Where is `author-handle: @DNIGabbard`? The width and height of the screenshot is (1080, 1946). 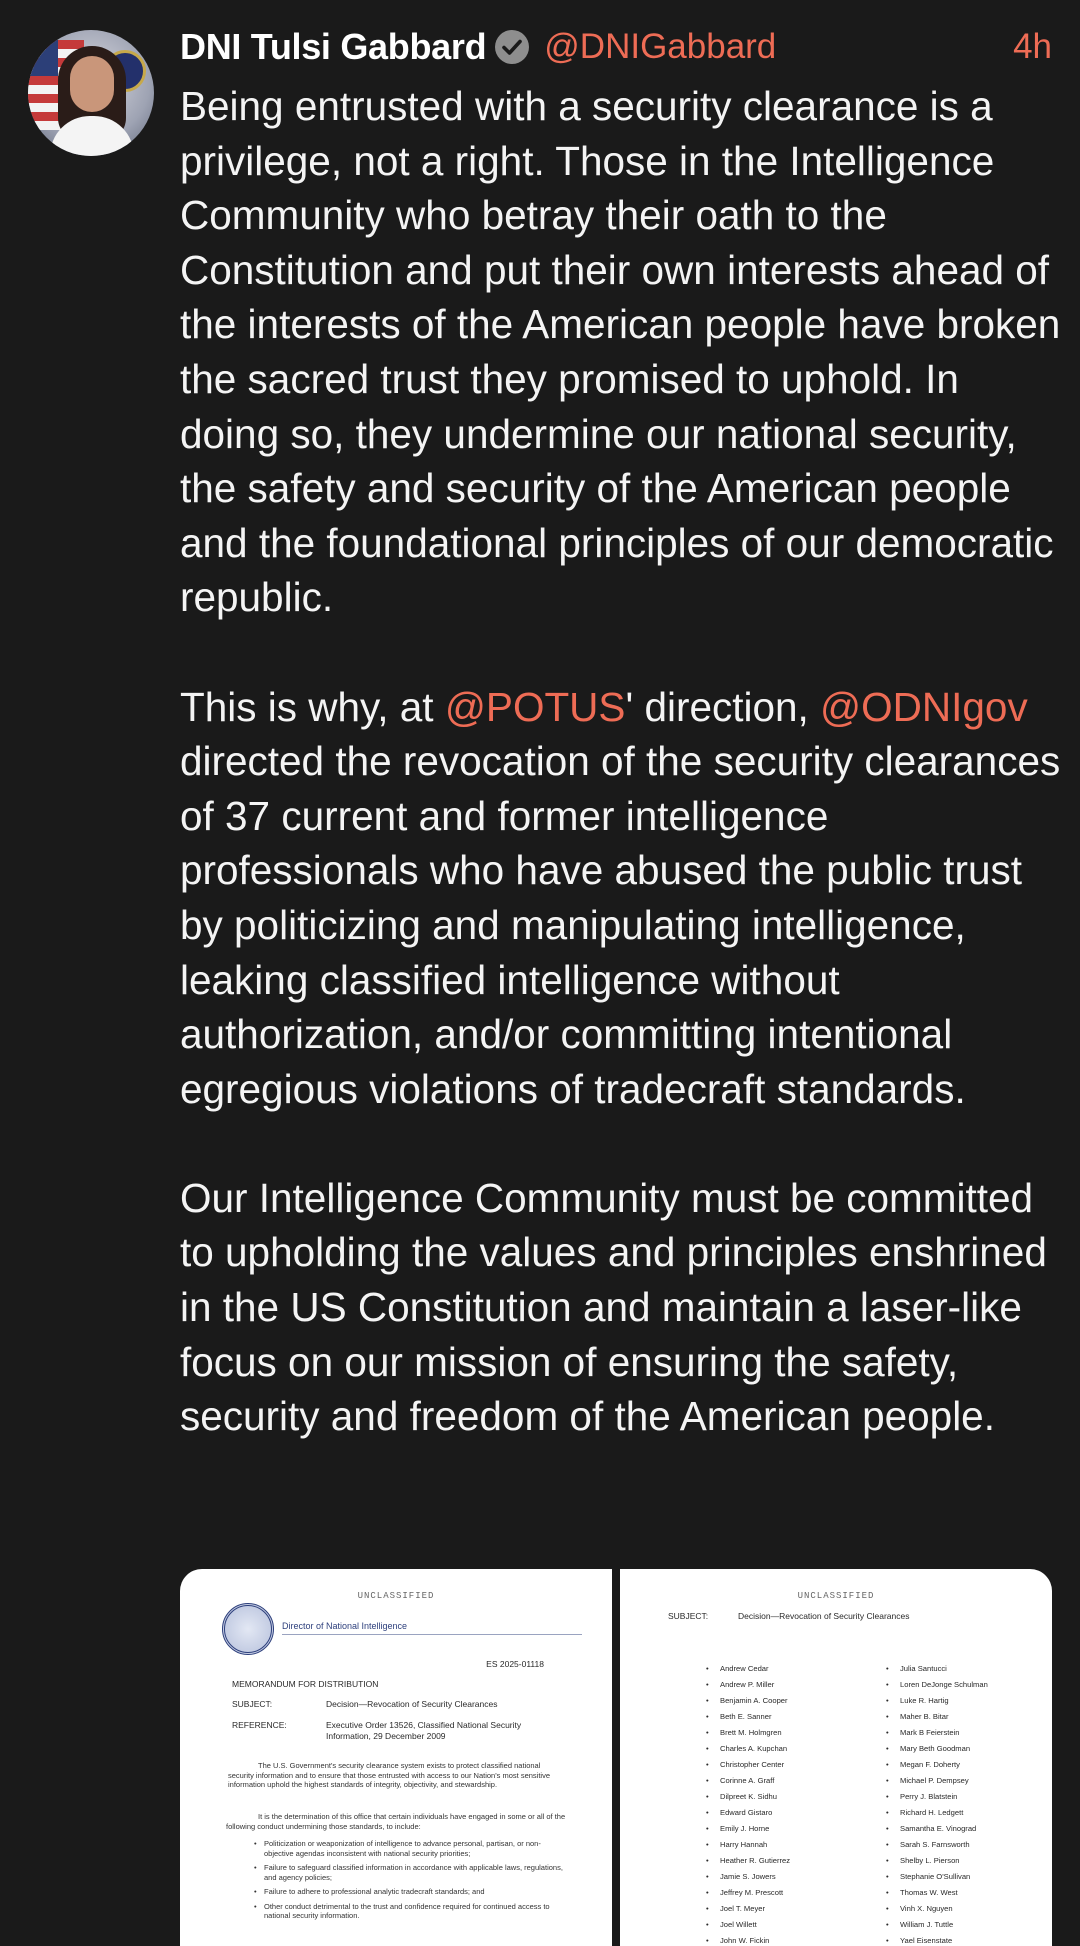
author-handle: @DNIGabbard is located at coordinates (660, 47).